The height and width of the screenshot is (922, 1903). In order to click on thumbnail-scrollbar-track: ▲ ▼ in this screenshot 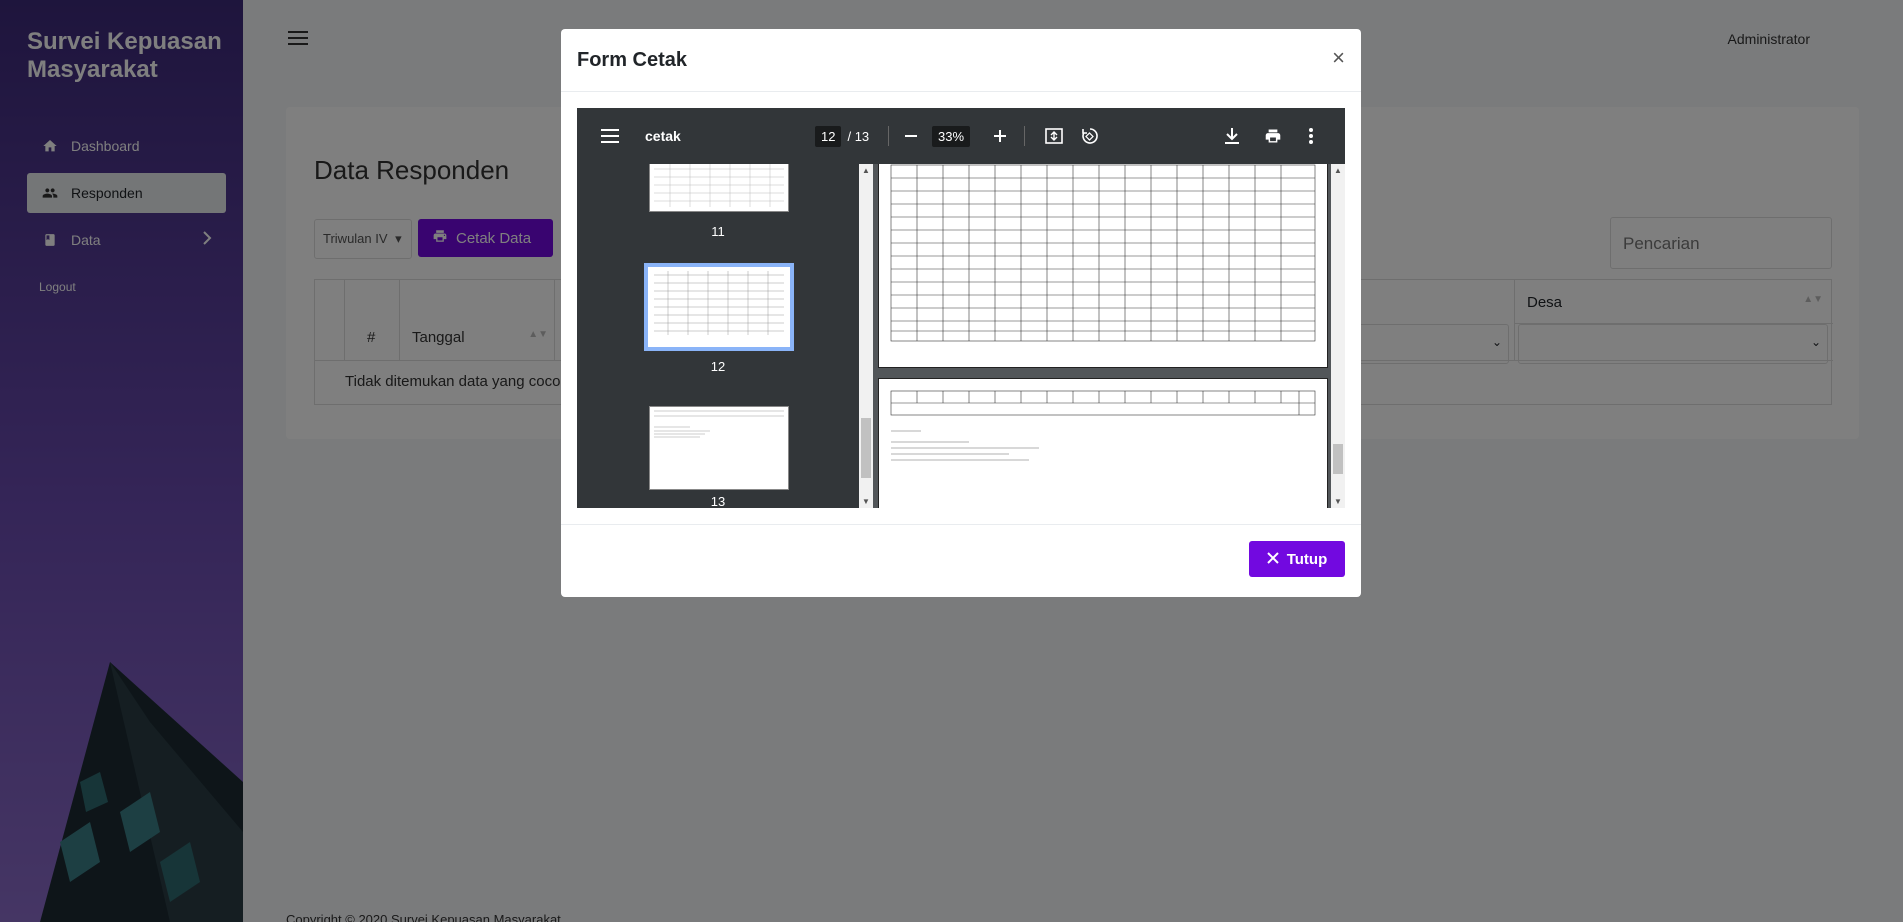, I will do `click(866, 336)`.